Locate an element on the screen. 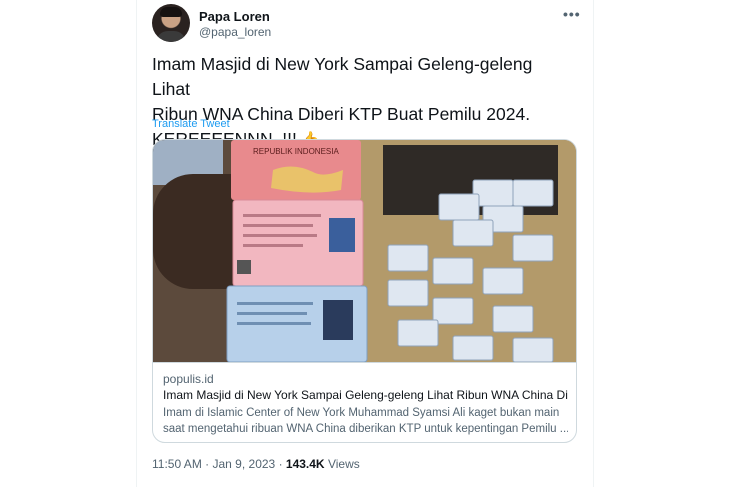  tweet-time: 11:50 AM is located at coordinates (177, 464).